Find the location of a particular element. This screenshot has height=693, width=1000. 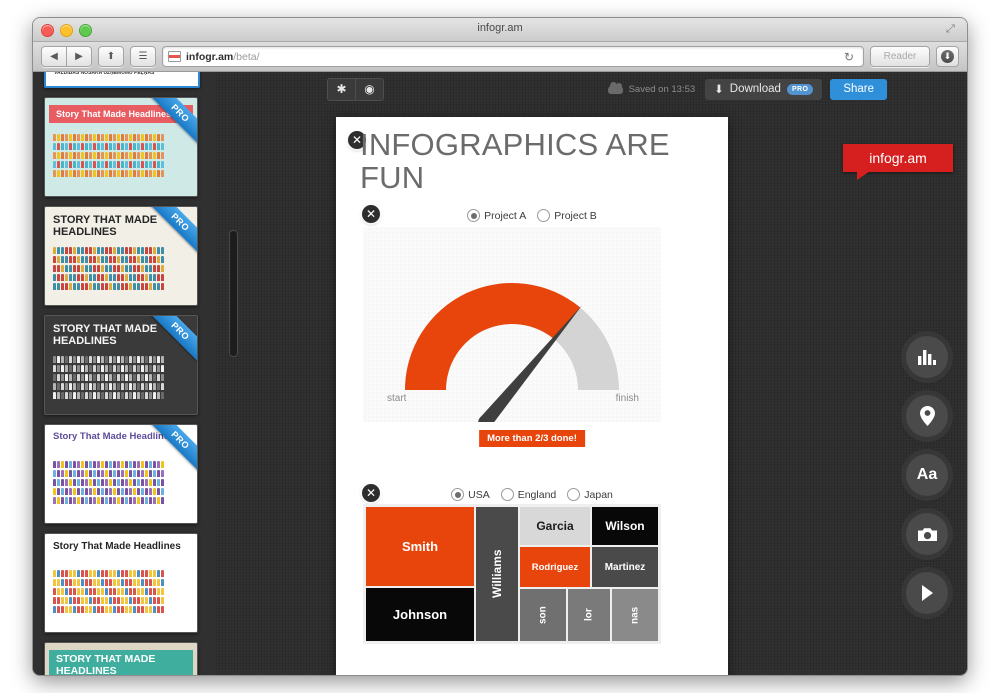

radio-option-country-2: Japan is located at coordinates (590, 494).